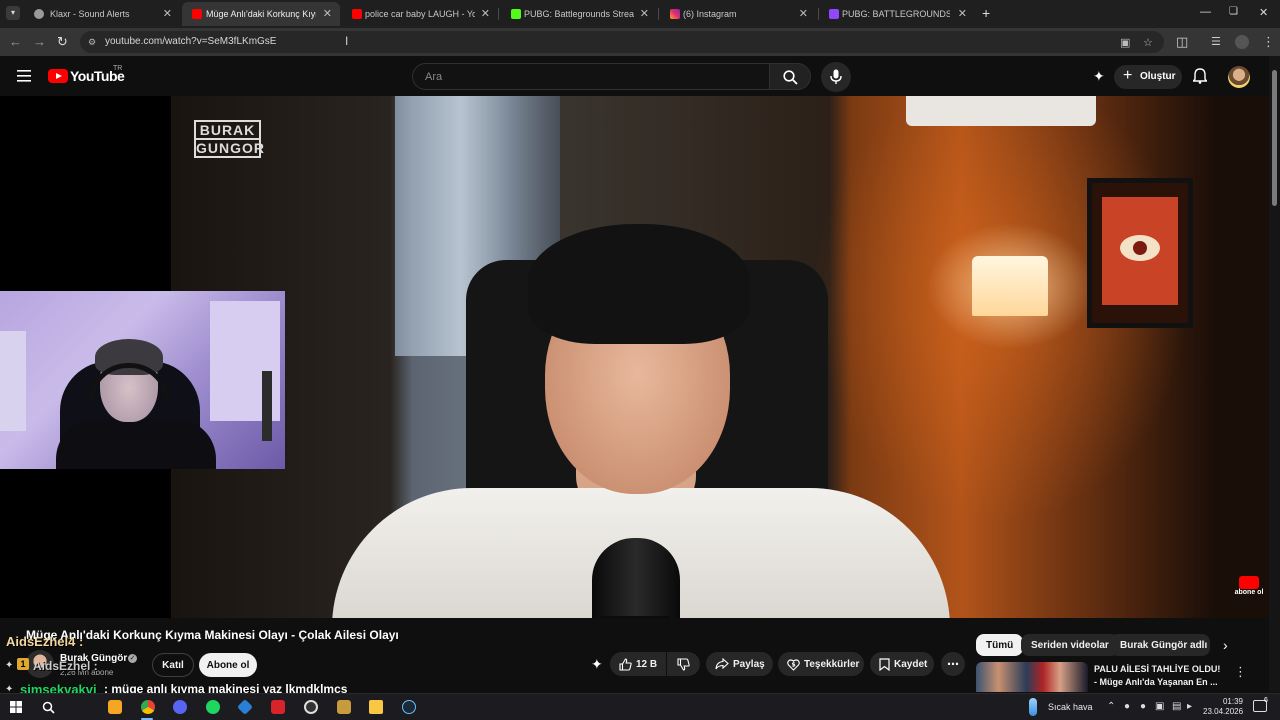 This screenshot has width=1280, height=720. What do you see at coordinates (100, 14) in the screenshot?
I see `browser-tab: Klaxr - Sound Alerts ✕` at bounding box center [100, 14].